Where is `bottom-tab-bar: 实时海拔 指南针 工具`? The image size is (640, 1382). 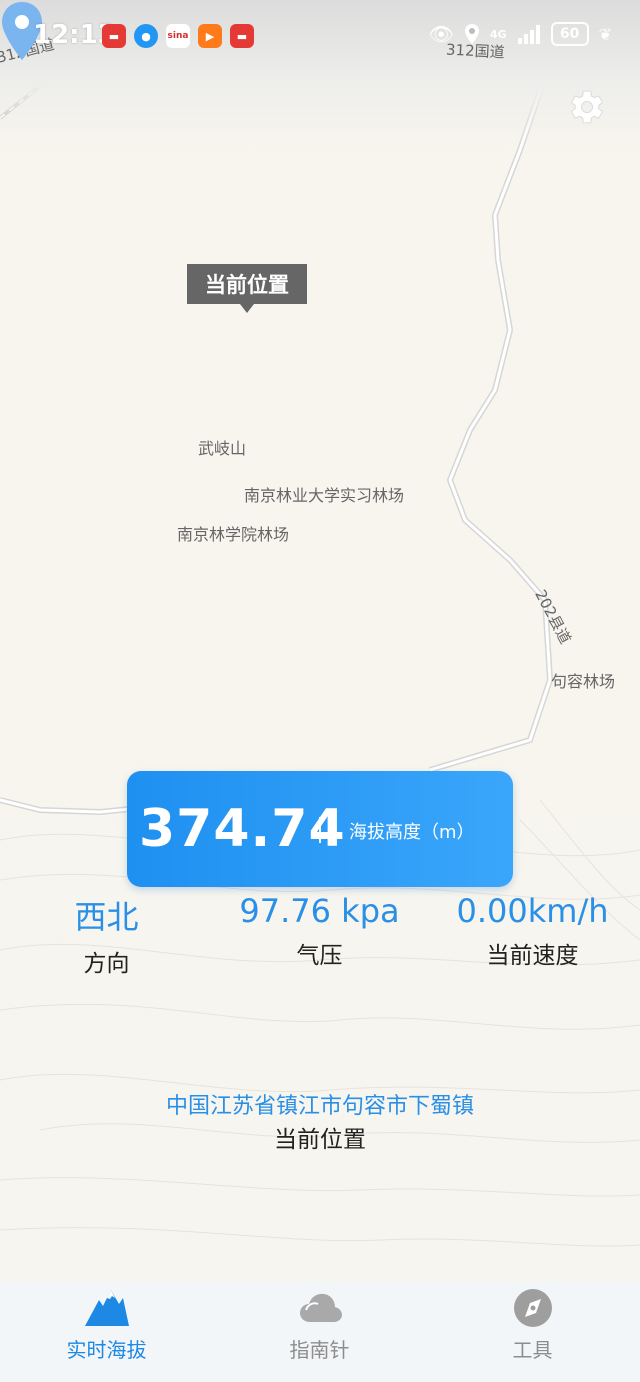
bottom-tab-bar: 实时海拔 指南针 工具 is located at coordinates (320, 1332).